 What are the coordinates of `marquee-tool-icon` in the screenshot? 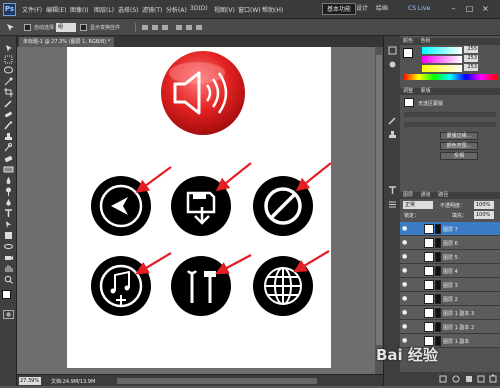 It's located at (8, 59).